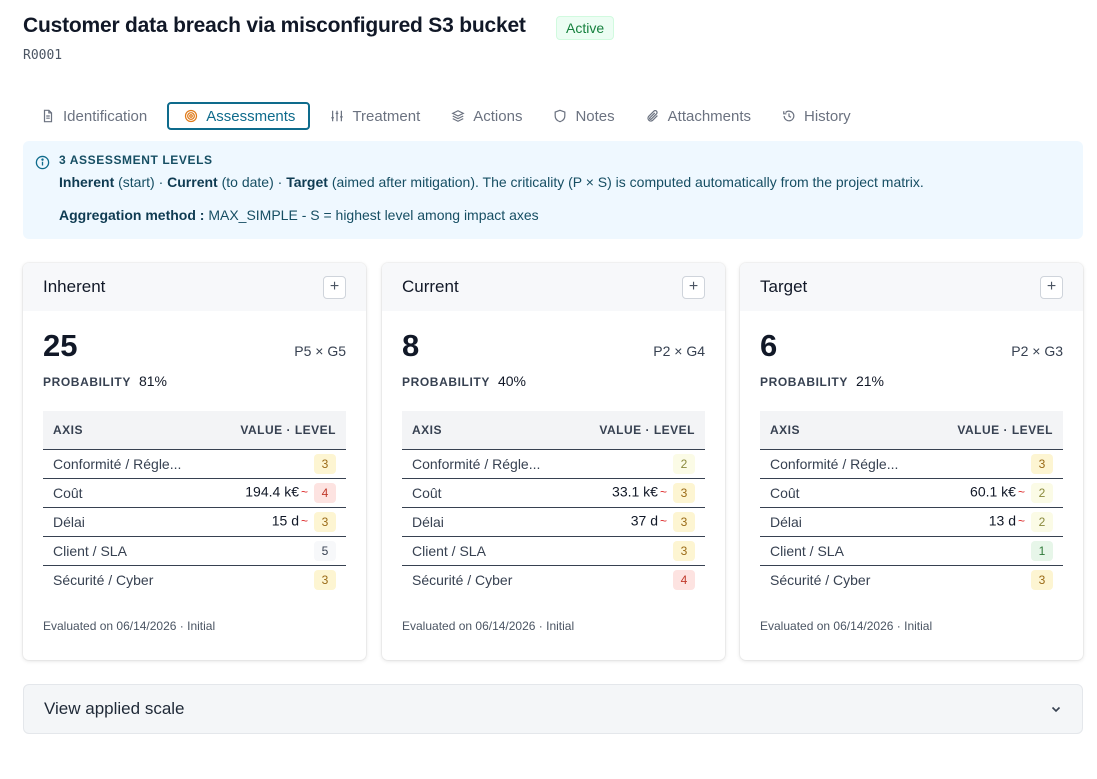 The width and height of the screenshot is (1097, 779). Describe the element at coordinates (128, 430) in the screenshot. I see `axis-header: AXIS` at that location.